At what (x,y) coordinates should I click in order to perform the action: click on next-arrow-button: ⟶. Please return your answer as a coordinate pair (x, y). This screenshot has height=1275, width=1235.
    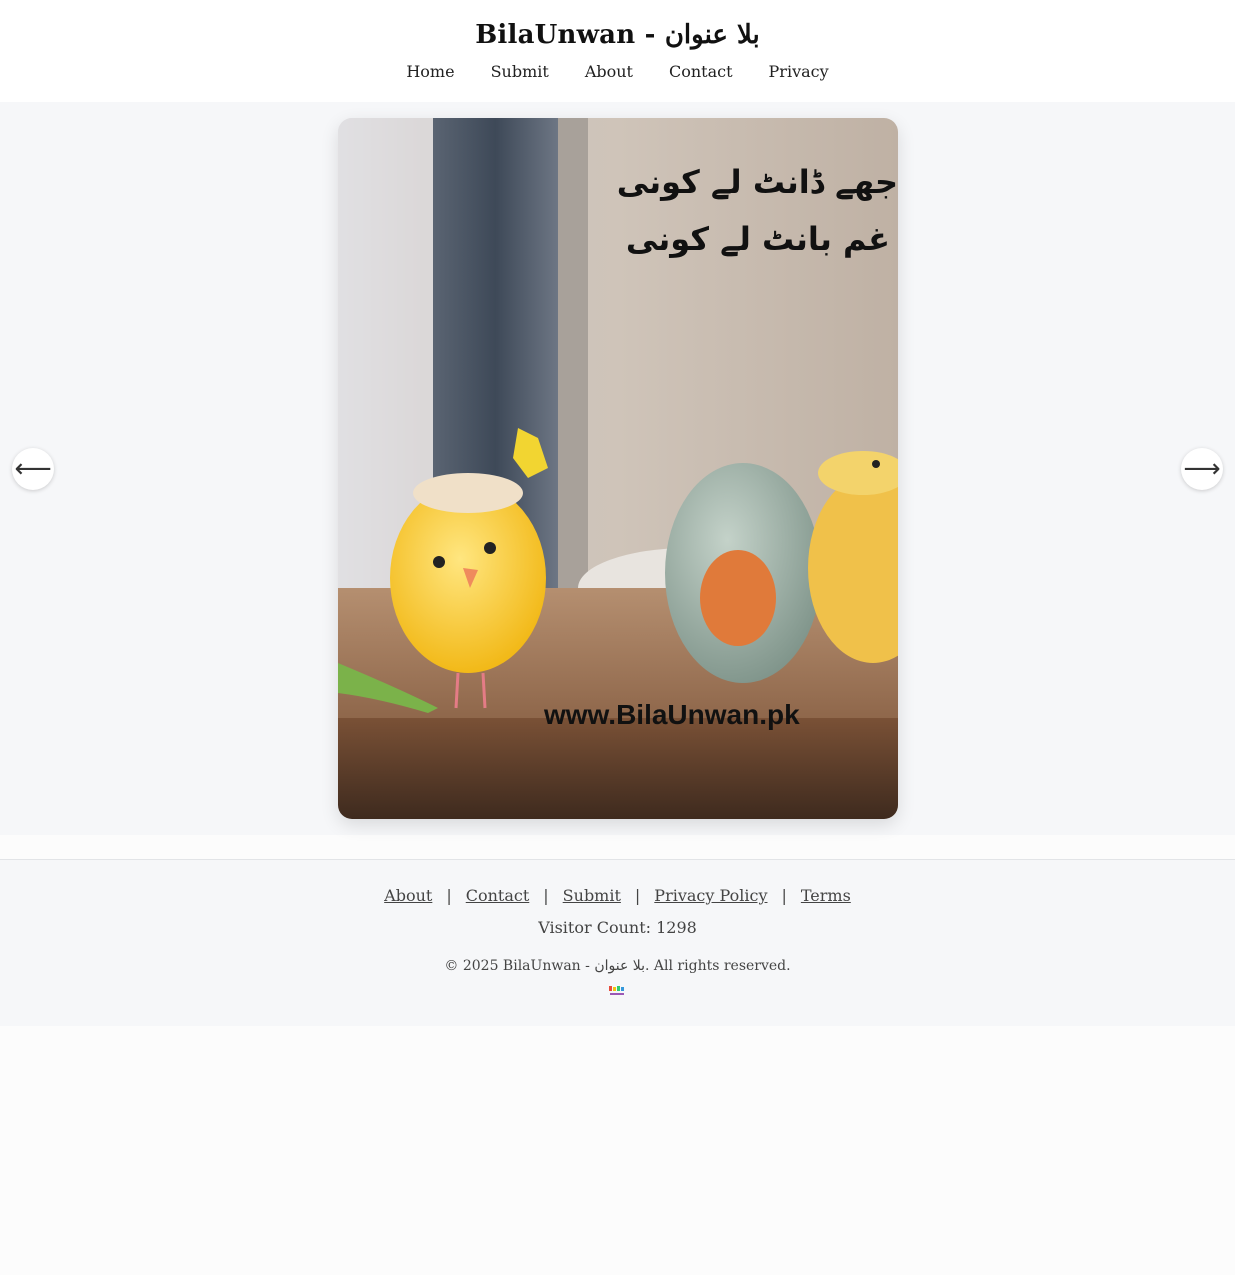
    Looking at the image, I should click on (1202, 469).